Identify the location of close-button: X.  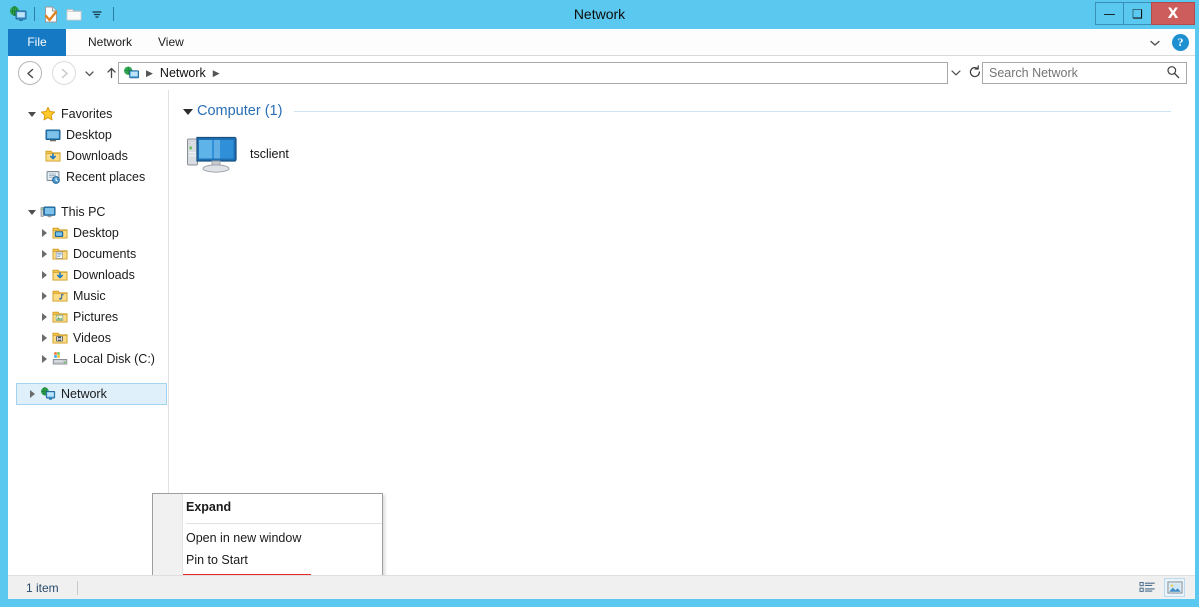
(1173, 13).